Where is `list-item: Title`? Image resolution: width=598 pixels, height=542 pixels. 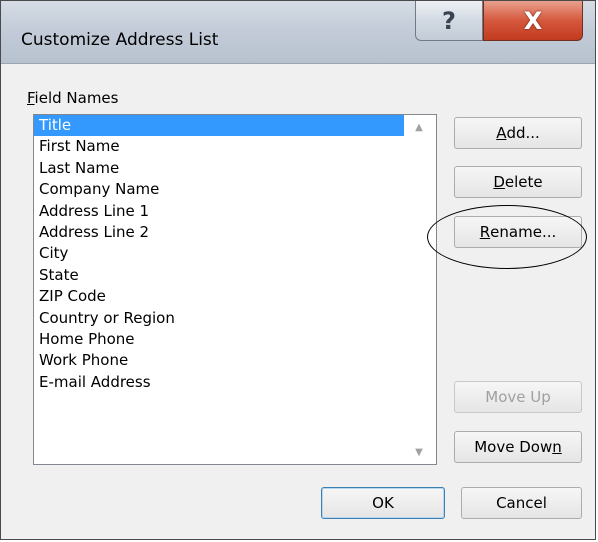
list-item: Title is located at coordinates (219, 126).